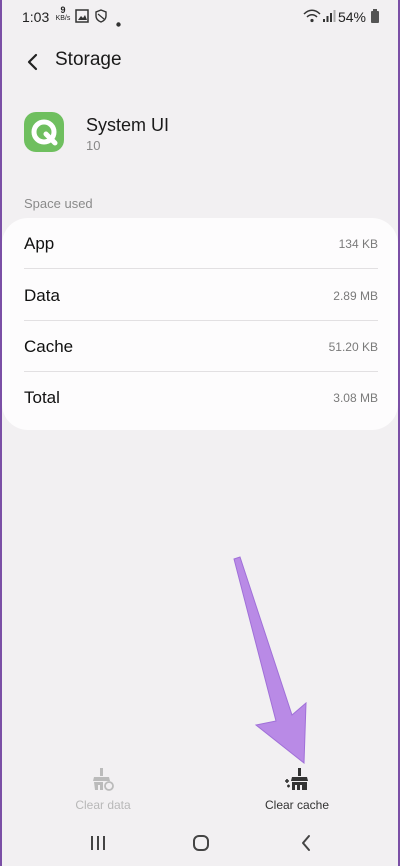  I want to click on recent-apps-icon, so click(98, 843).